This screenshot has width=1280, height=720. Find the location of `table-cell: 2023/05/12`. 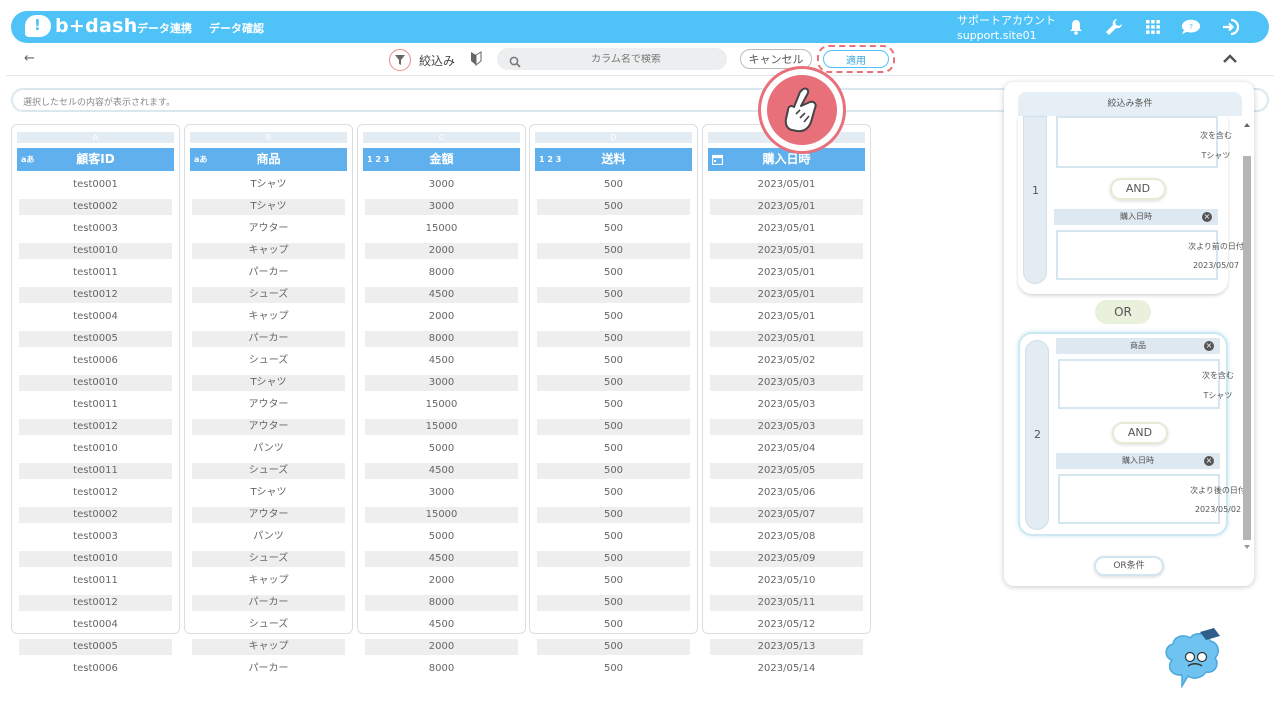

table-cell: 2023/05/12 is located at coordinates (786, 627).